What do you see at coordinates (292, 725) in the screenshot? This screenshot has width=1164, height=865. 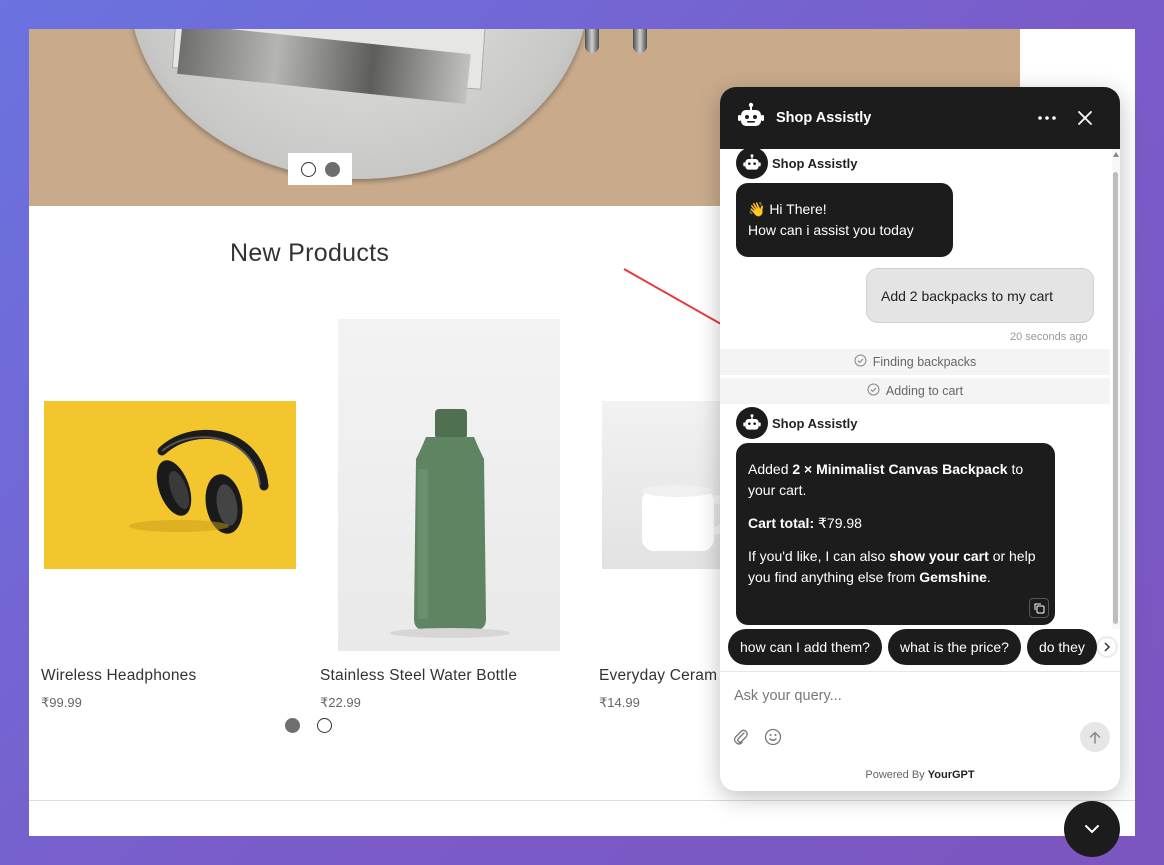 I see `products-carousel-dot-active` at bounding box center [292, 725].